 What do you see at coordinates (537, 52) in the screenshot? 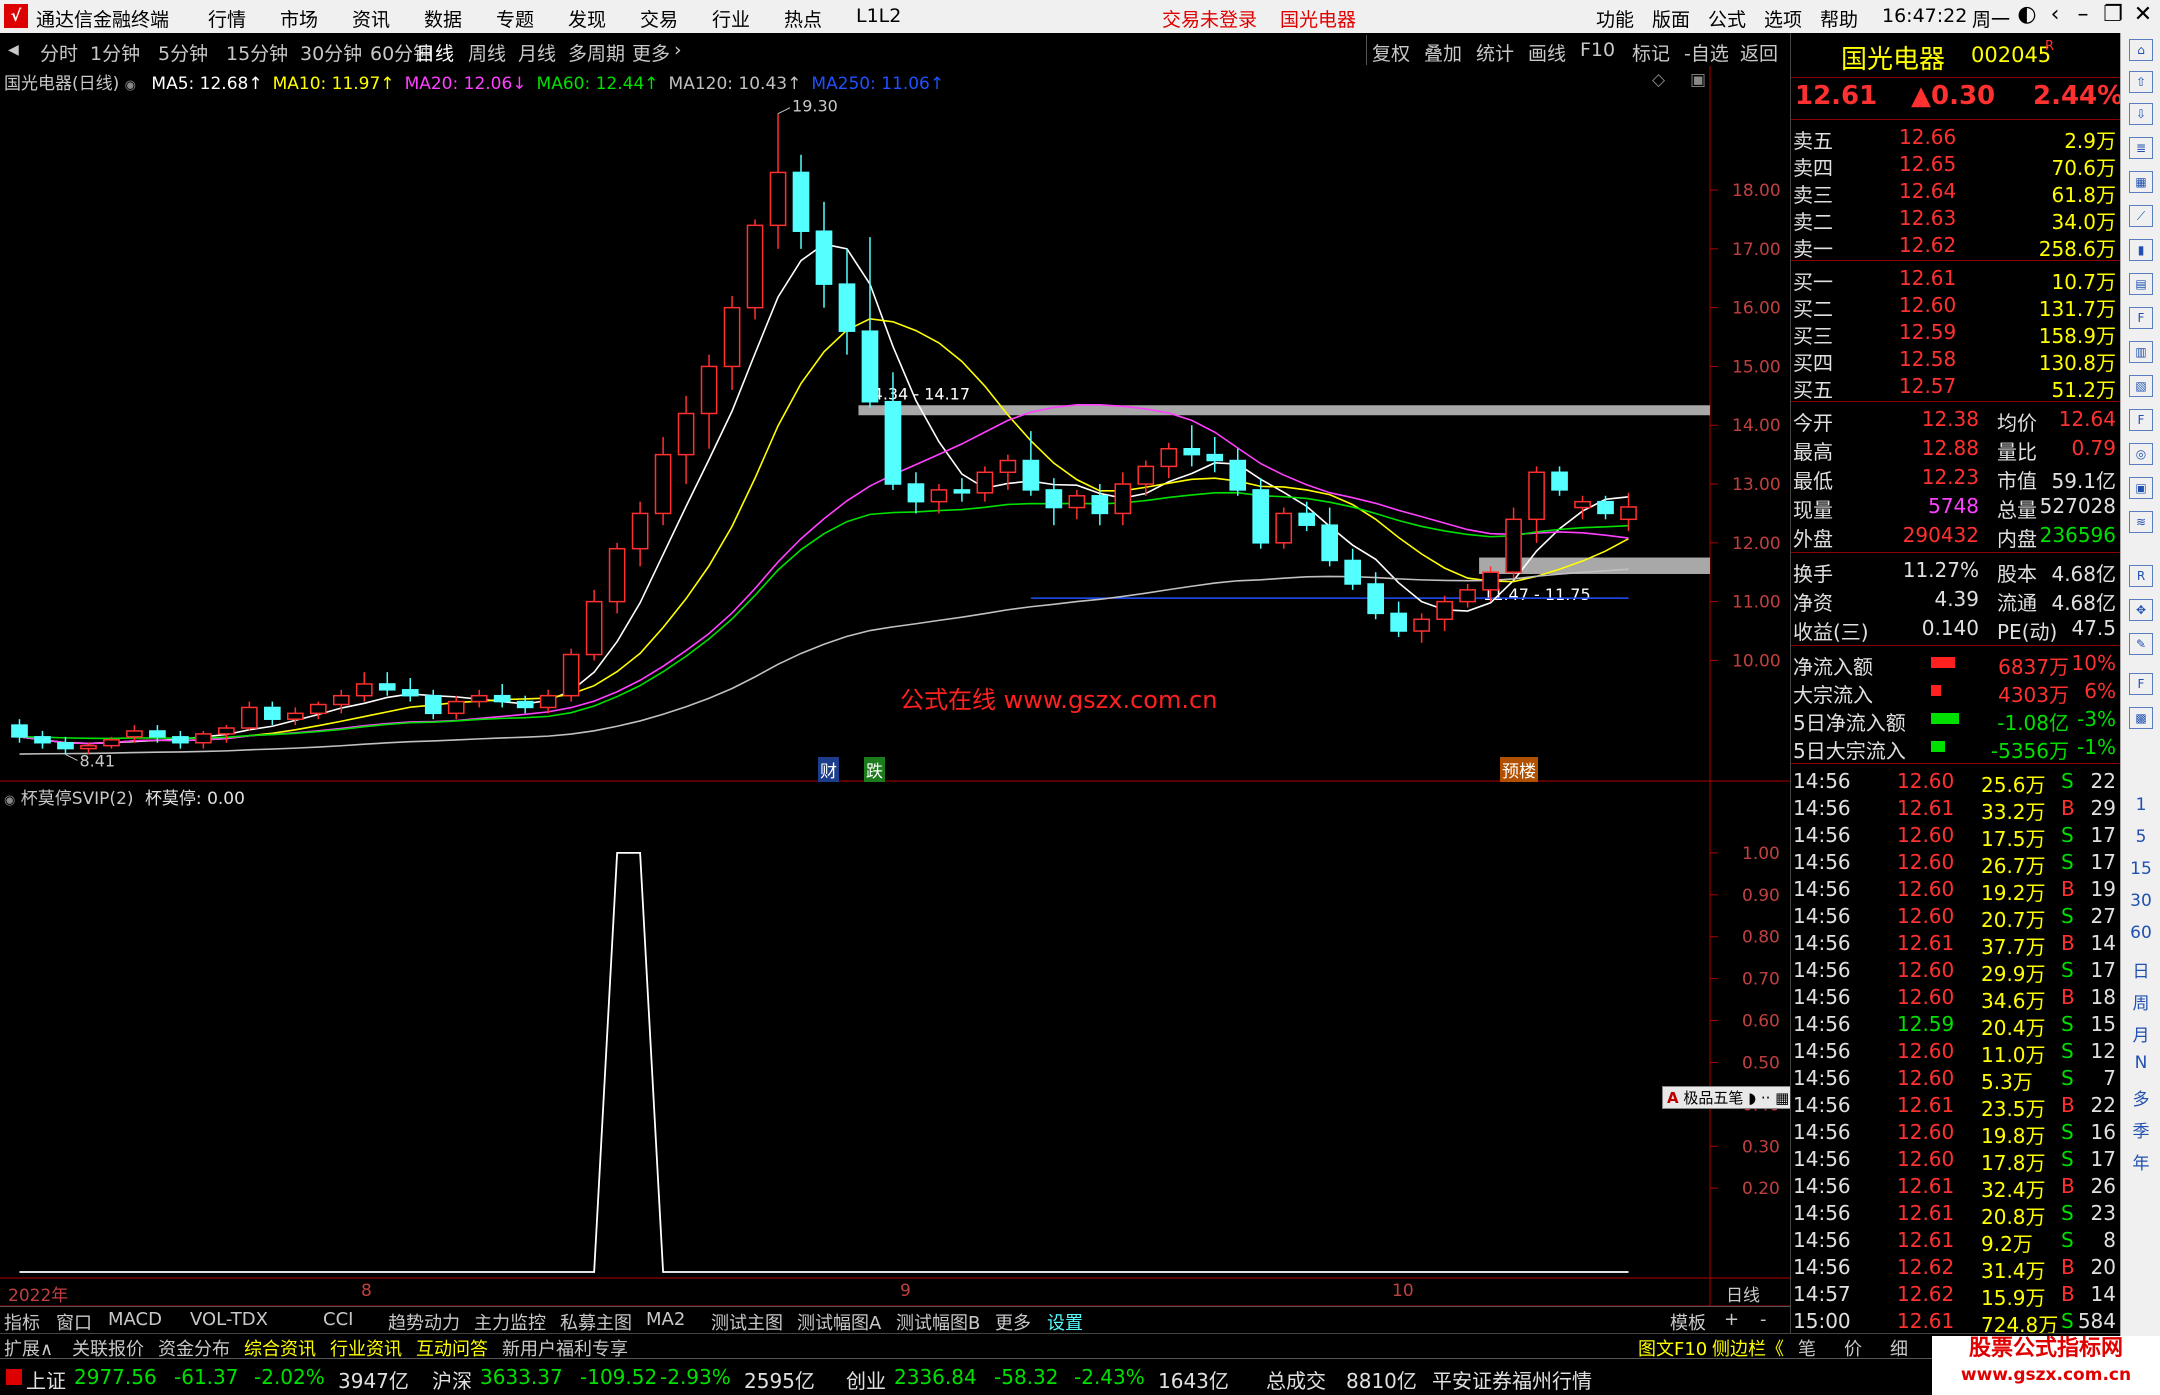
I see `period-monthly: 月线` at bounding box center [537, 52].